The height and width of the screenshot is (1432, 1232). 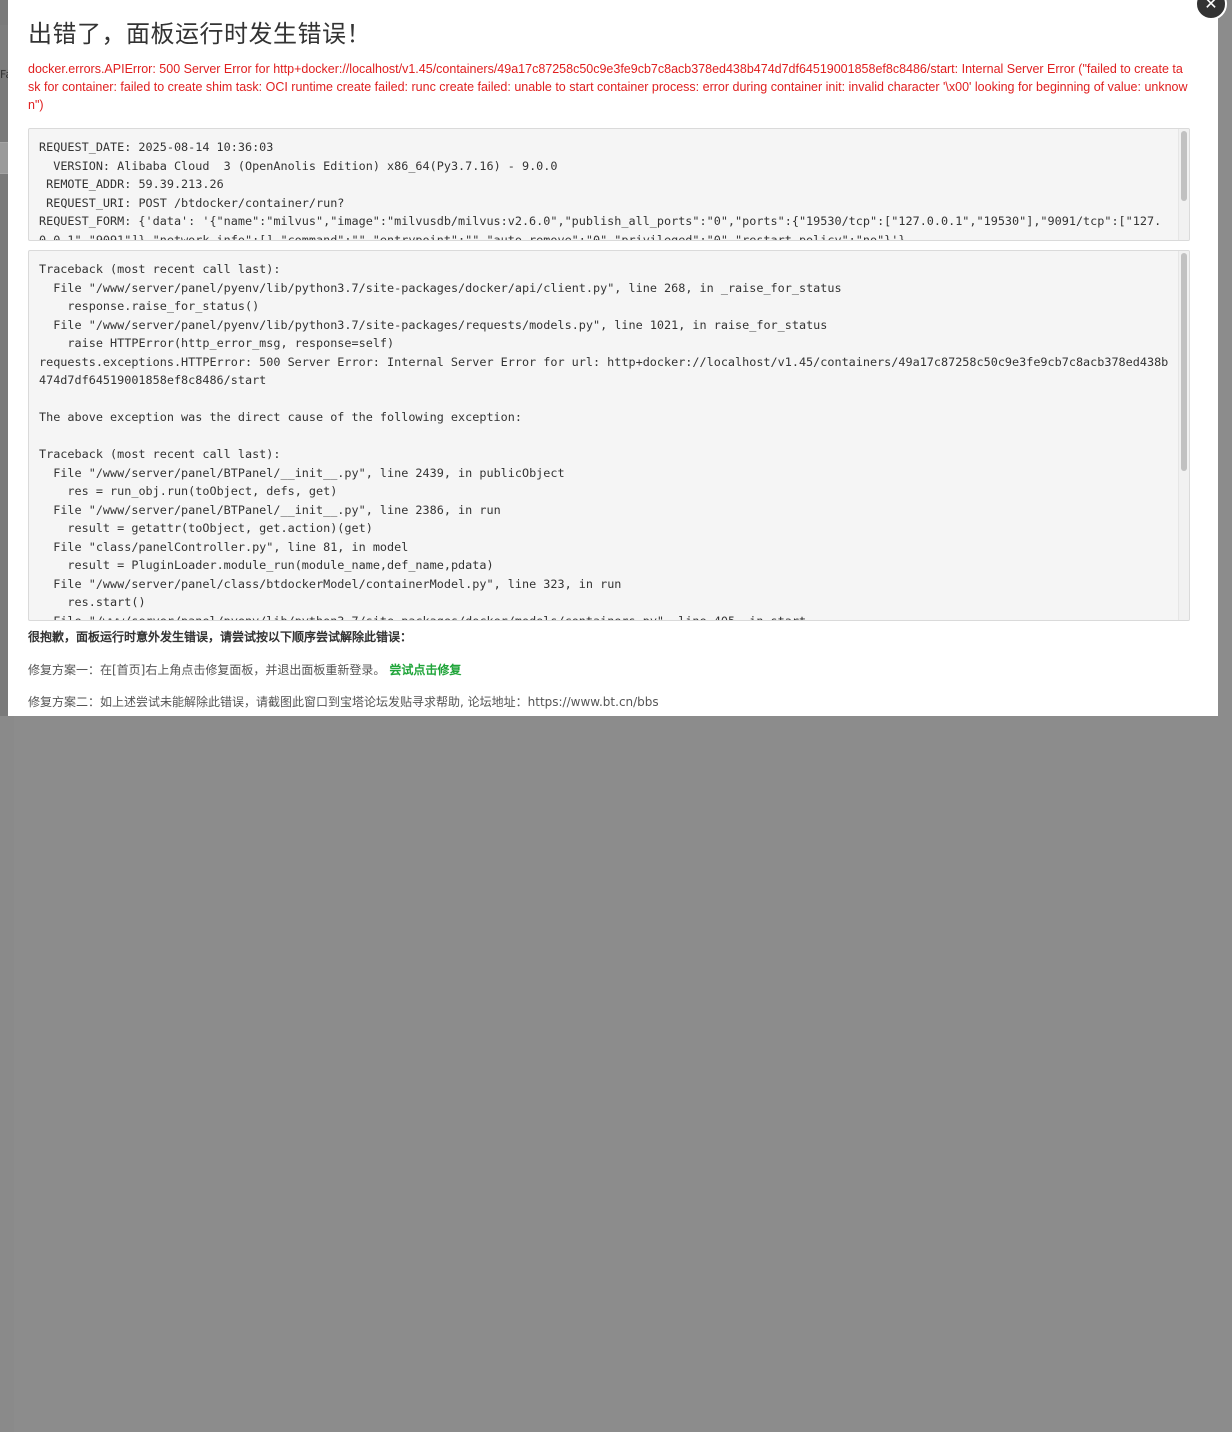 What do you see at coordinates (199, 34) in the screenshot?
I see `dialog-title: 出错了，面板运行时发生错误！` at bounding box center [199, 34].